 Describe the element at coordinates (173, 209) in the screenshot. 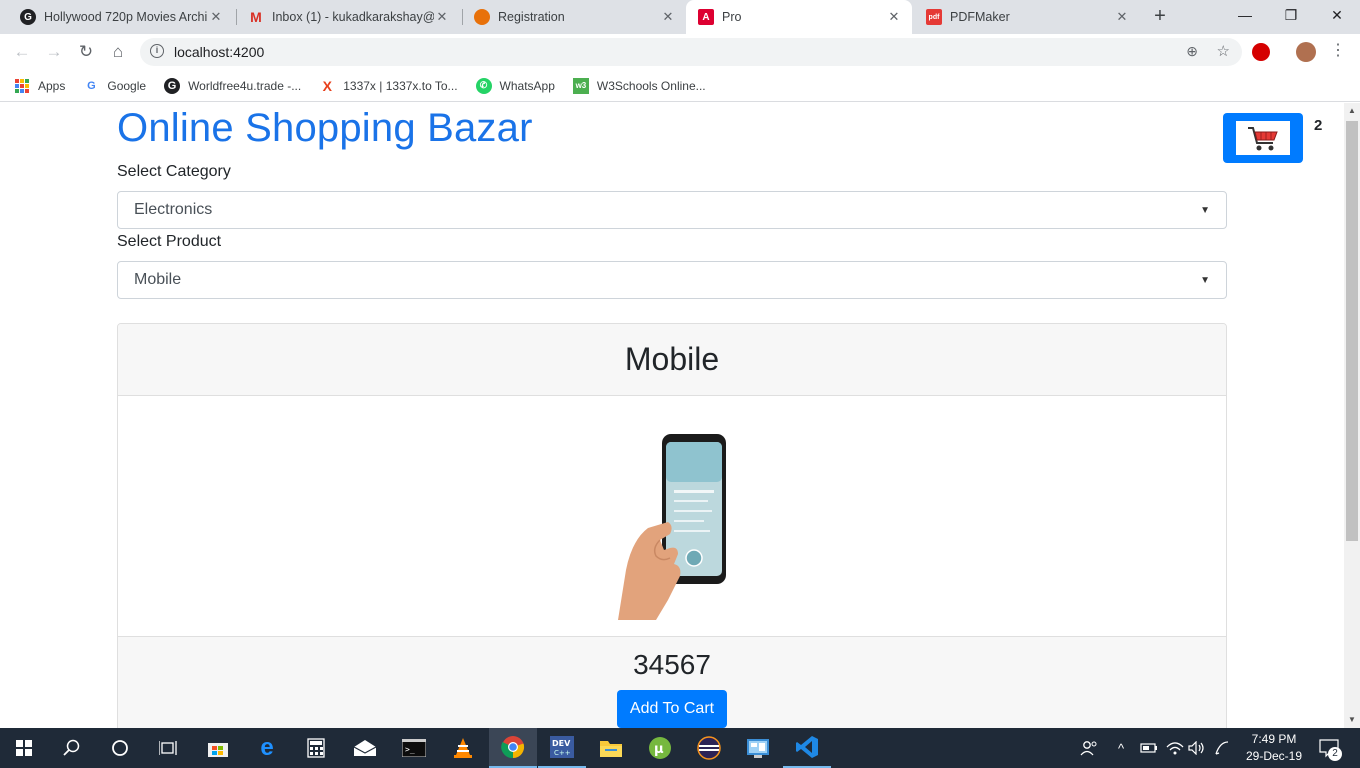

I see `category-selected-value: Electronics` at that location.